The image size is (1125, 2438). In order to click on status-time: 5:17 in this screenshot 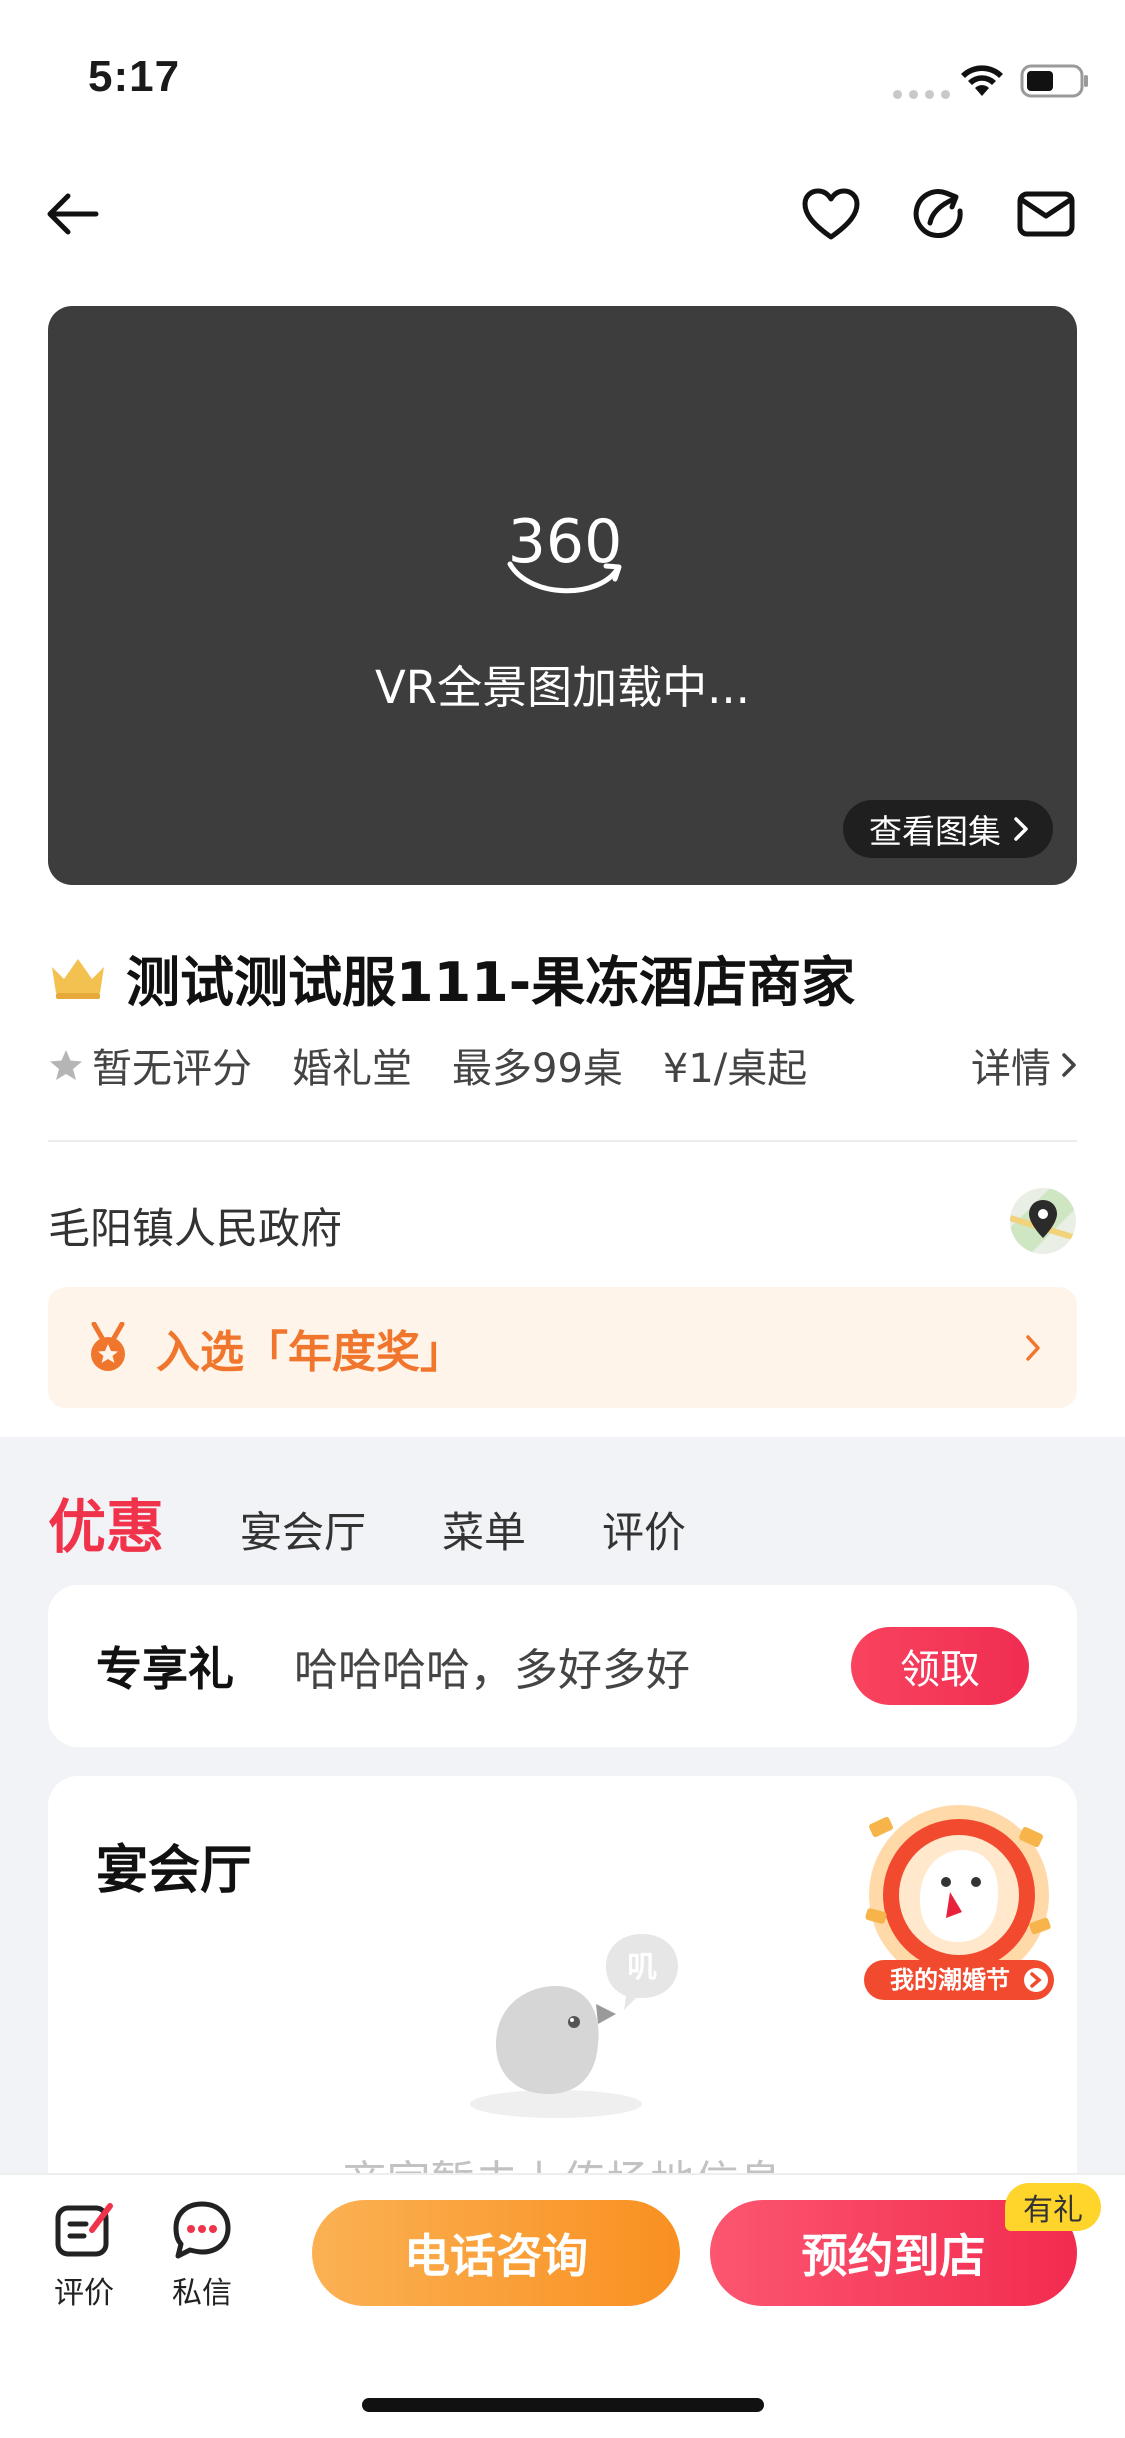, I will do `click(134, 76)`.